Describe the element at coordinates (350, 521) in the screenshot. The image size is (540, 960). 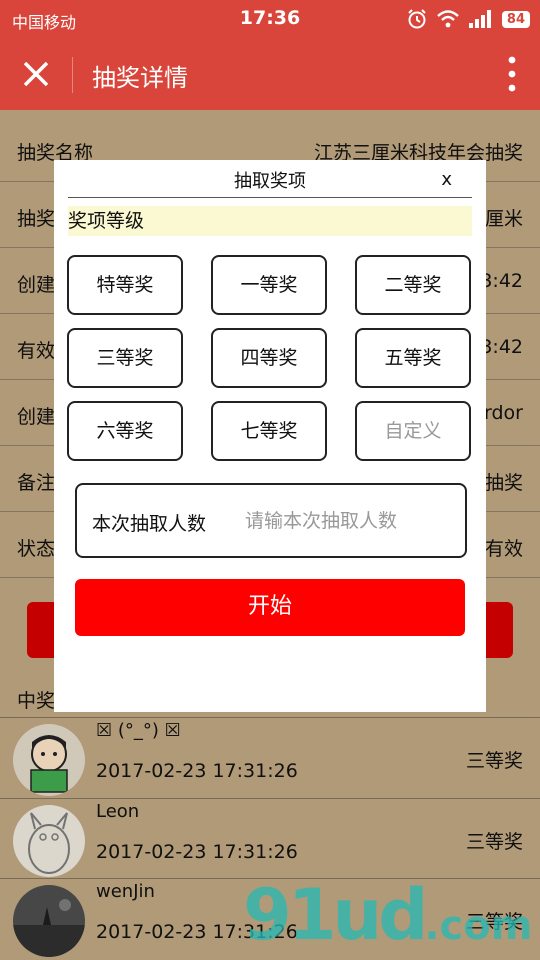
I see `draw-count-input` at that location.